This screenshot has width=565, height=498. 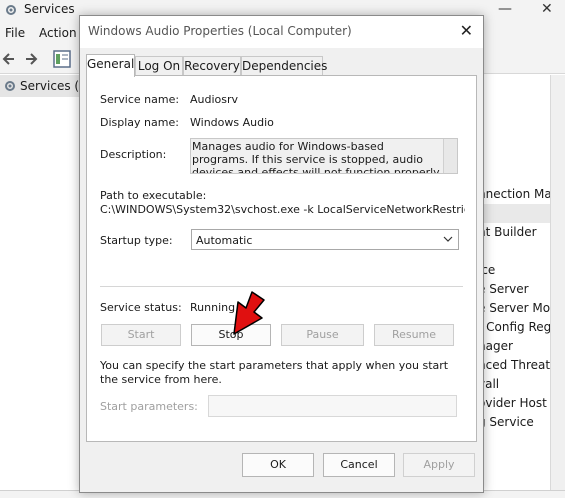 I want to click on tab-general: General, so click(x=110, y=65).